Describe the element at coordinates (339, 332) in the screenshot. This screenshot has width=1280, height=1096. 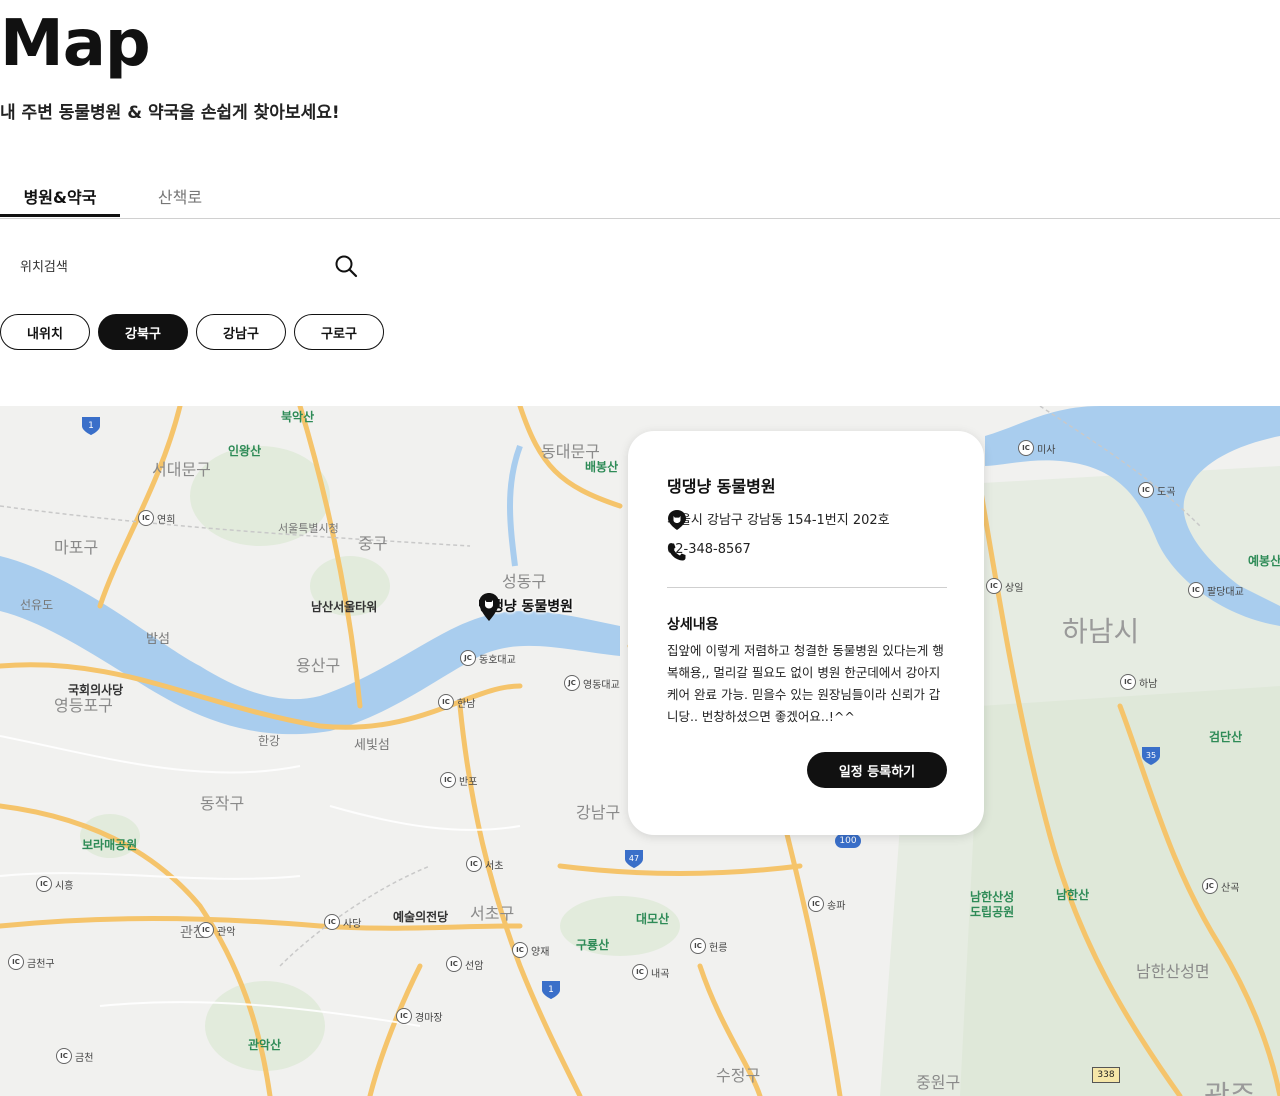
I see `filter-guro: 구로구` at that location.